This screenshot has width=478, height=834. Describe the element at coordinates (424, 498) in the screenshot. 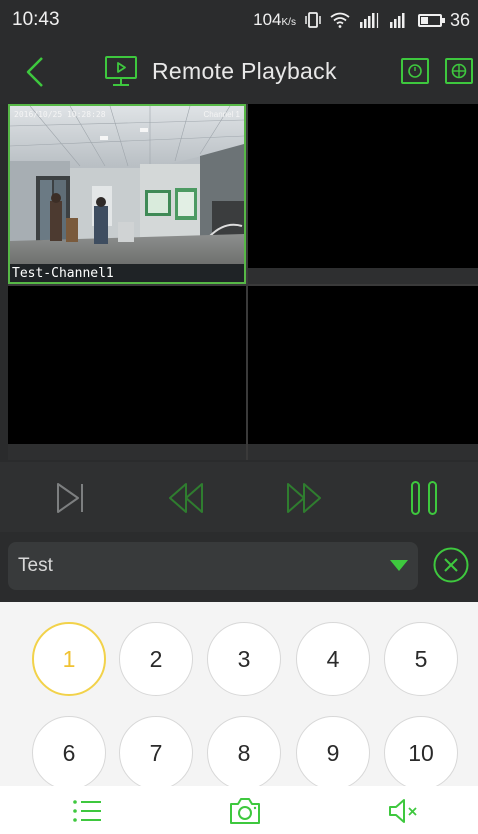

I see `pause-icon` at that location.